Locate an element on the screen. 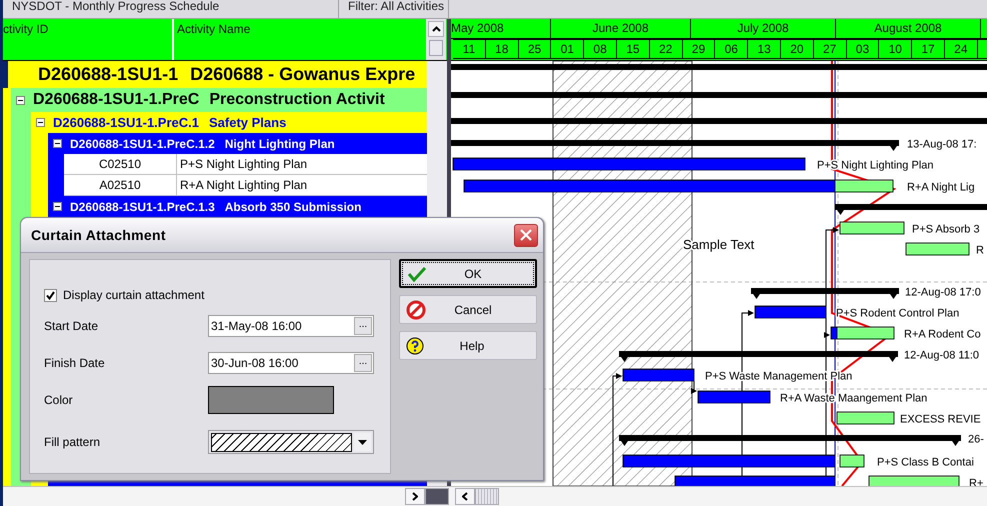  cancel-button: Cancel is located at coordinates (468, 309).